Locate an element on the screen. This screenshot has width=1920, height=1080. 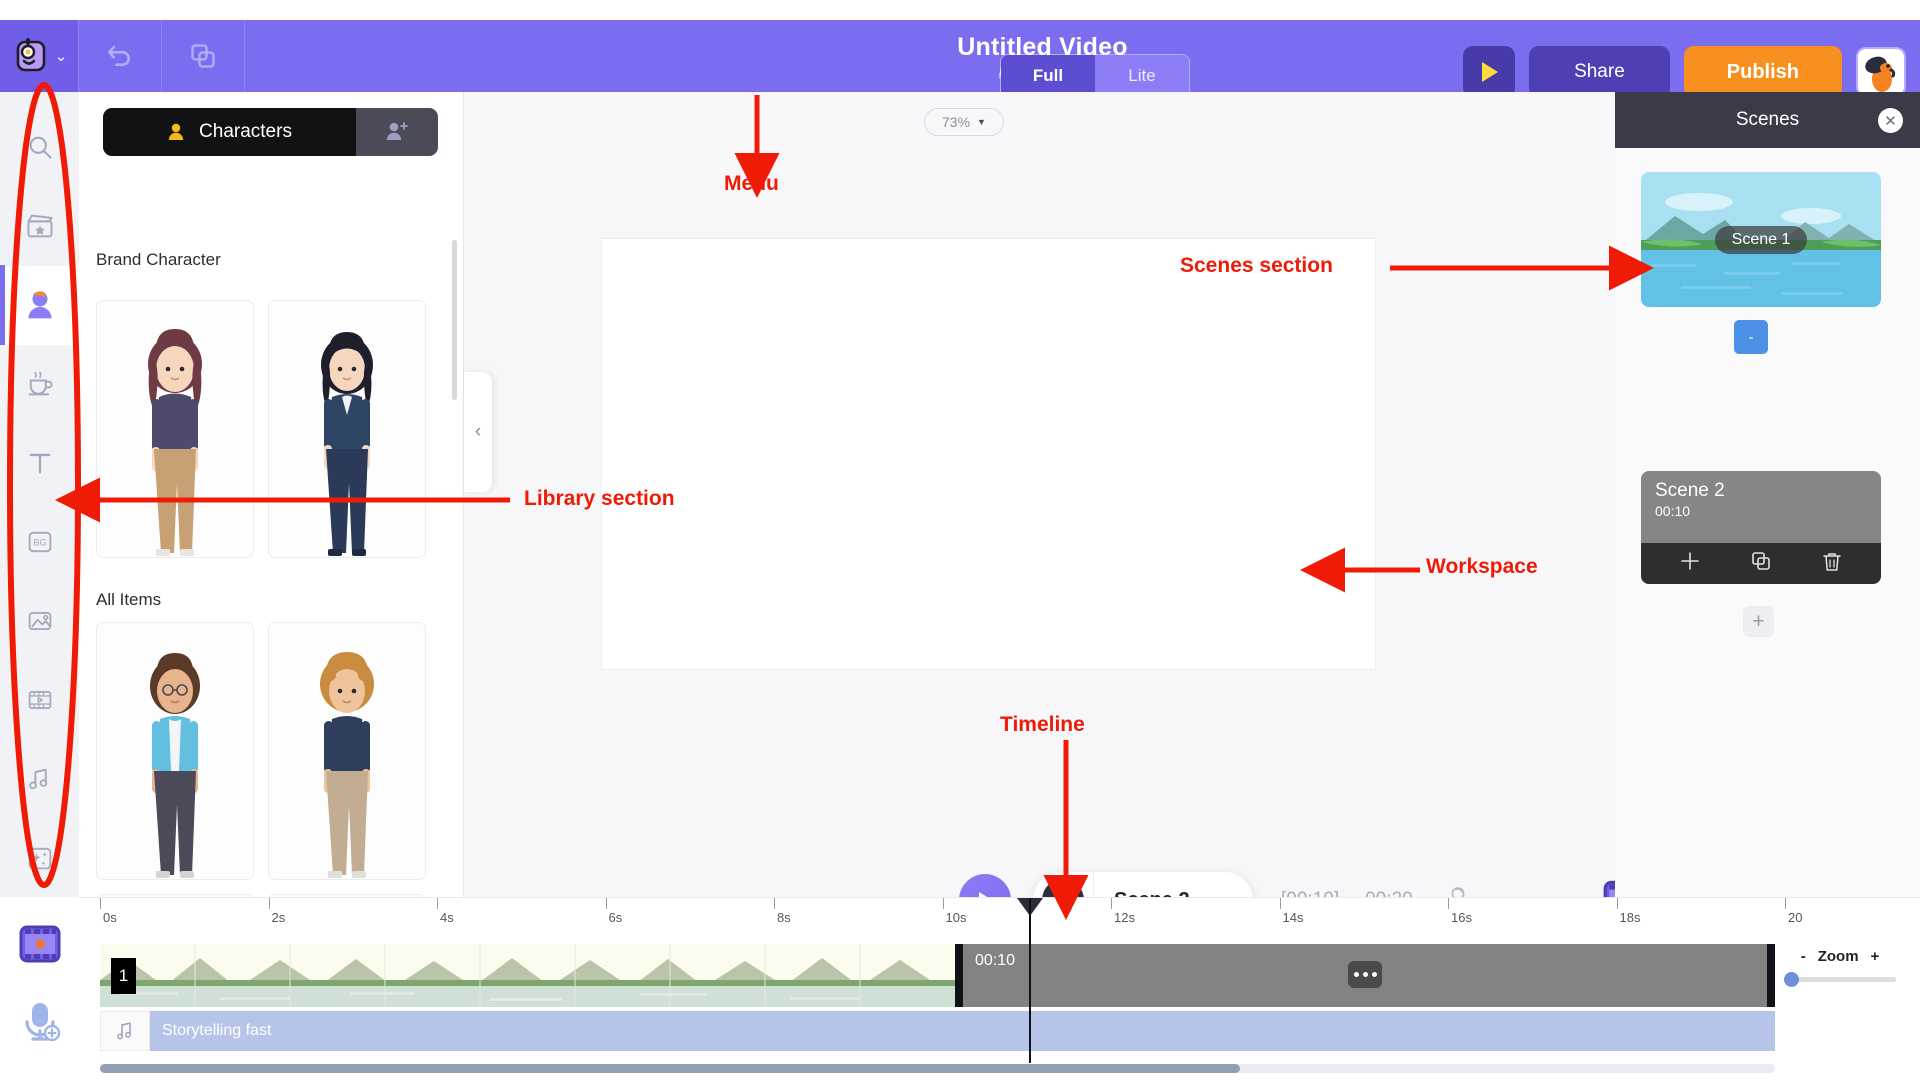
svg-text: BG is located at coordinates (39, 542).